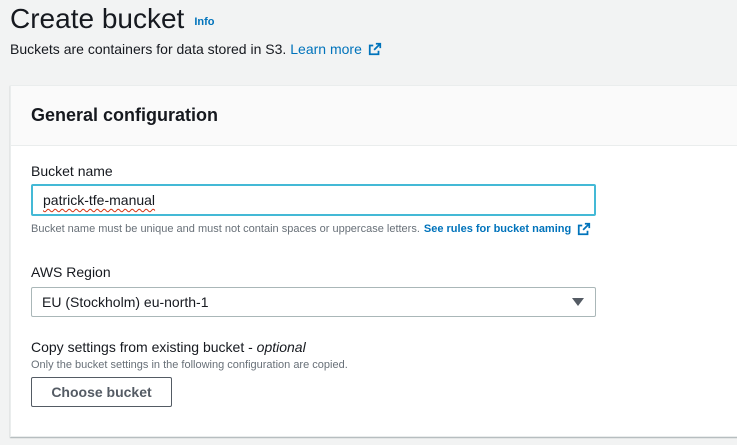 Image resolution: width=737 pixels, height=445 pixels. I want to click on optional-tag: optional, so click(281, 347).